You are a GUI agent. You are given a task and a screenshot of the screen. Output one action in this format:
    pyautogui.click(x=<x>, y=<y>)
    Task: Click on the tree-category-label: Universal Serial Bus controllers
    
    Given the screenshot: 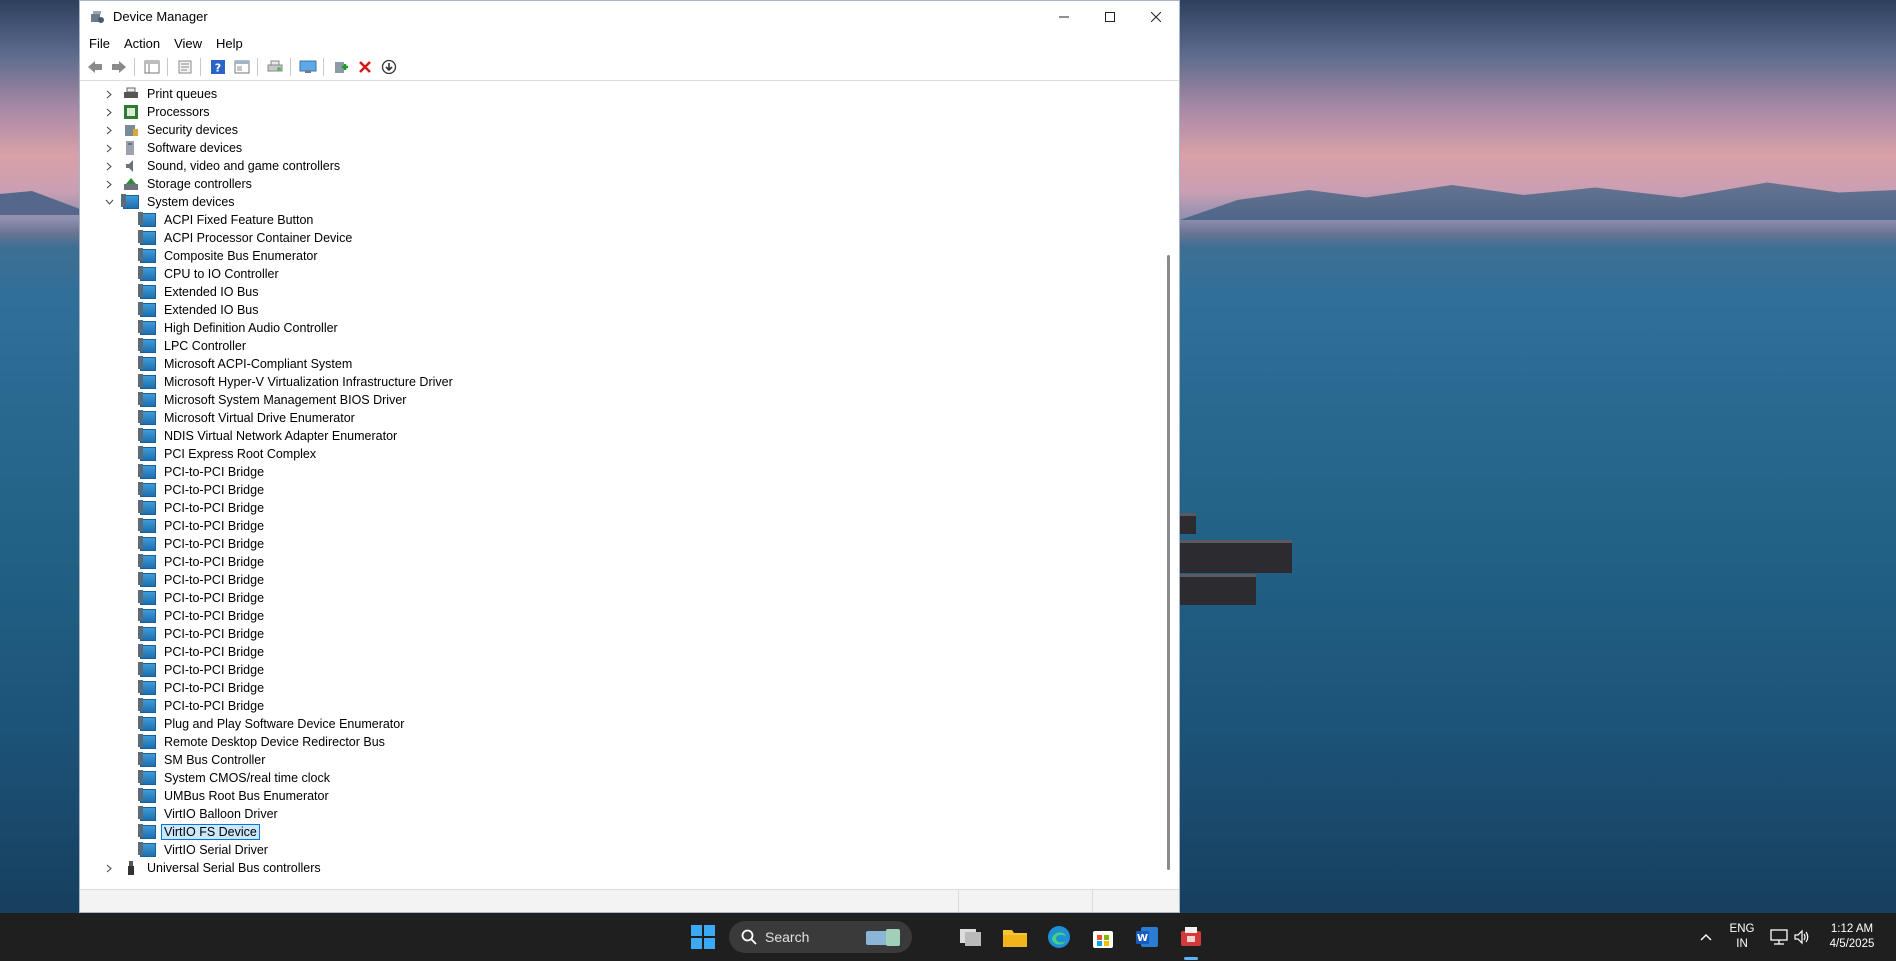 What is the action you would take?
    pyautogui.click(x=234, y=868)
    